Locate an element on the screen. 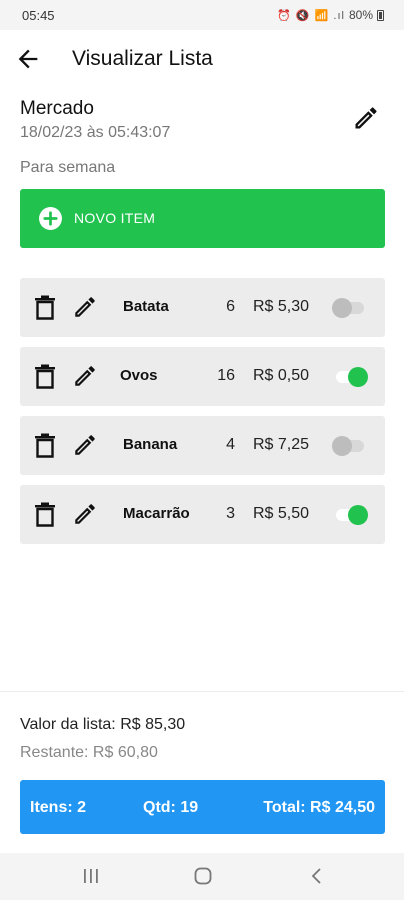 This screenshot has width=404, height=900. item-name: Batata is located at coordinates (146, 306).